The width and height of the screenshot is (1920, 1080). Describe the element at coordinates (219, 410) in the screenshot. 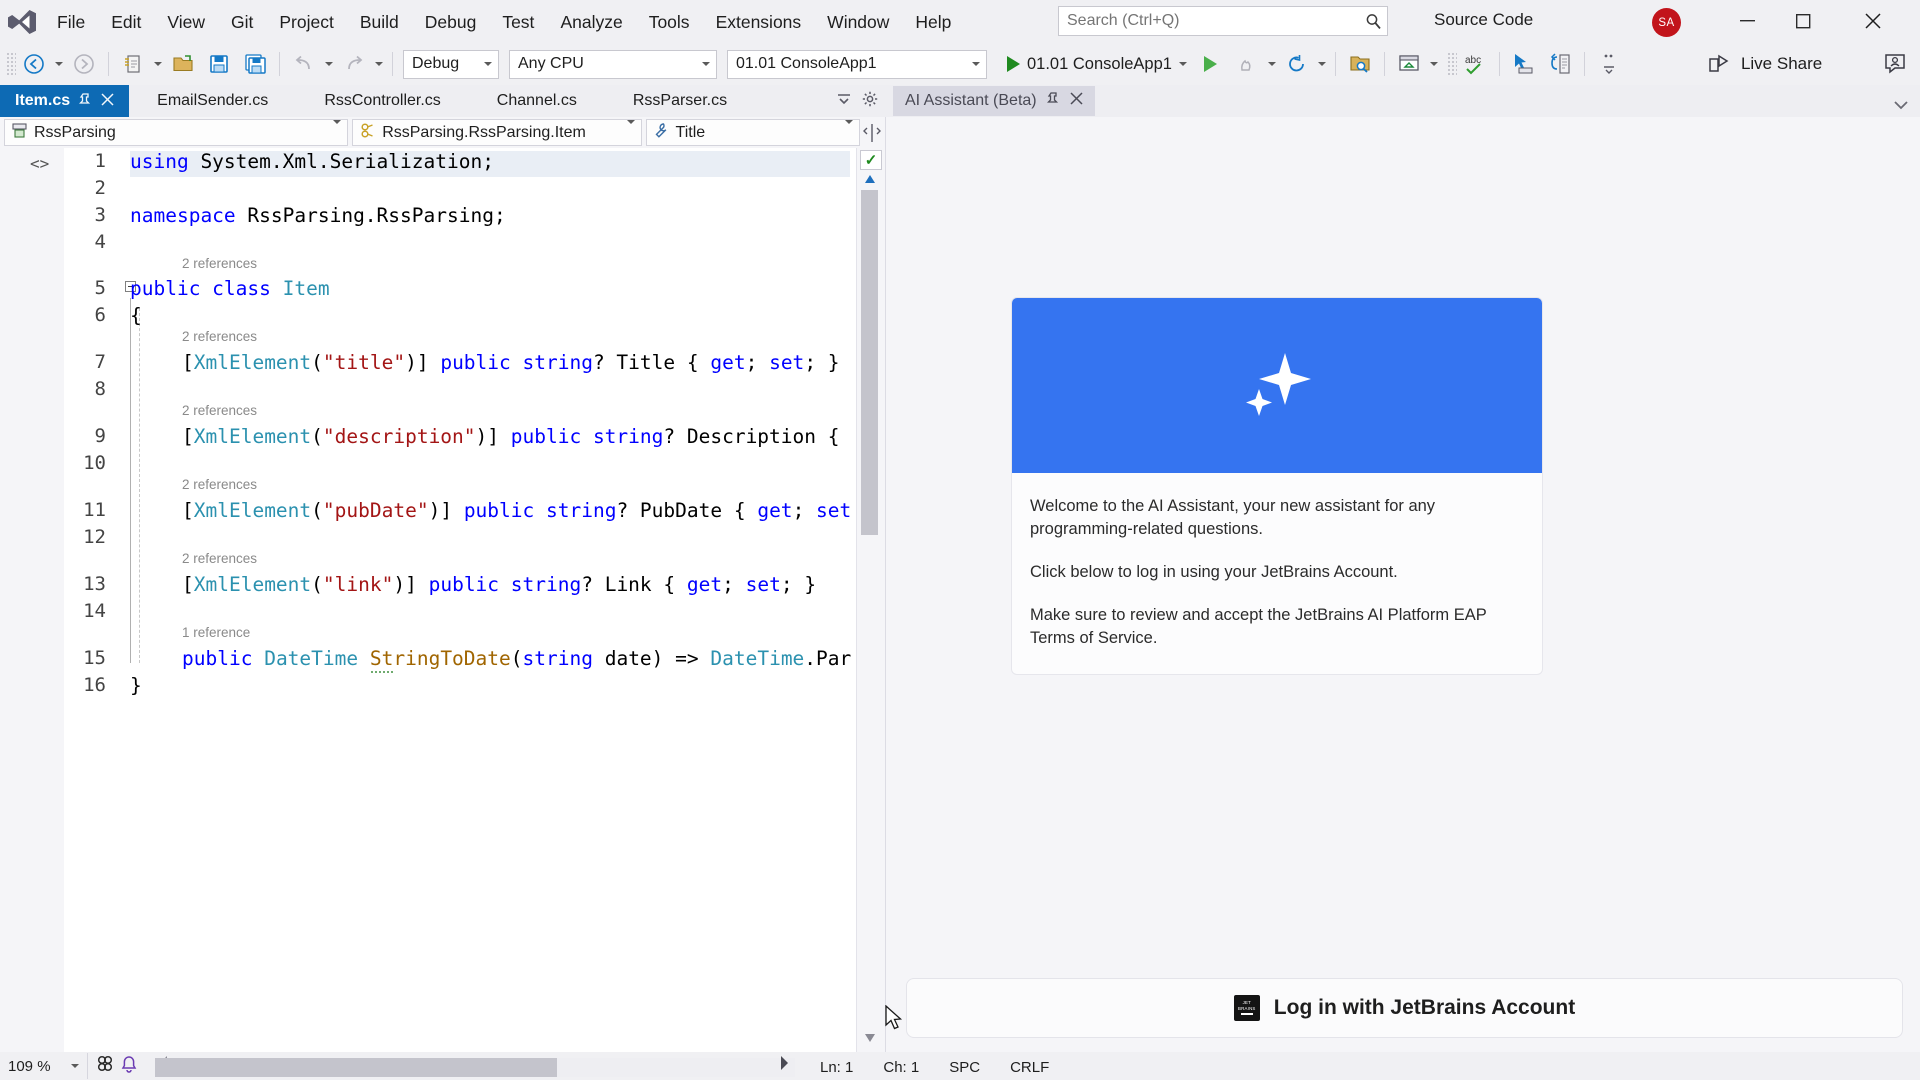

I see `code-lens-line-9: 2 references` at that location.